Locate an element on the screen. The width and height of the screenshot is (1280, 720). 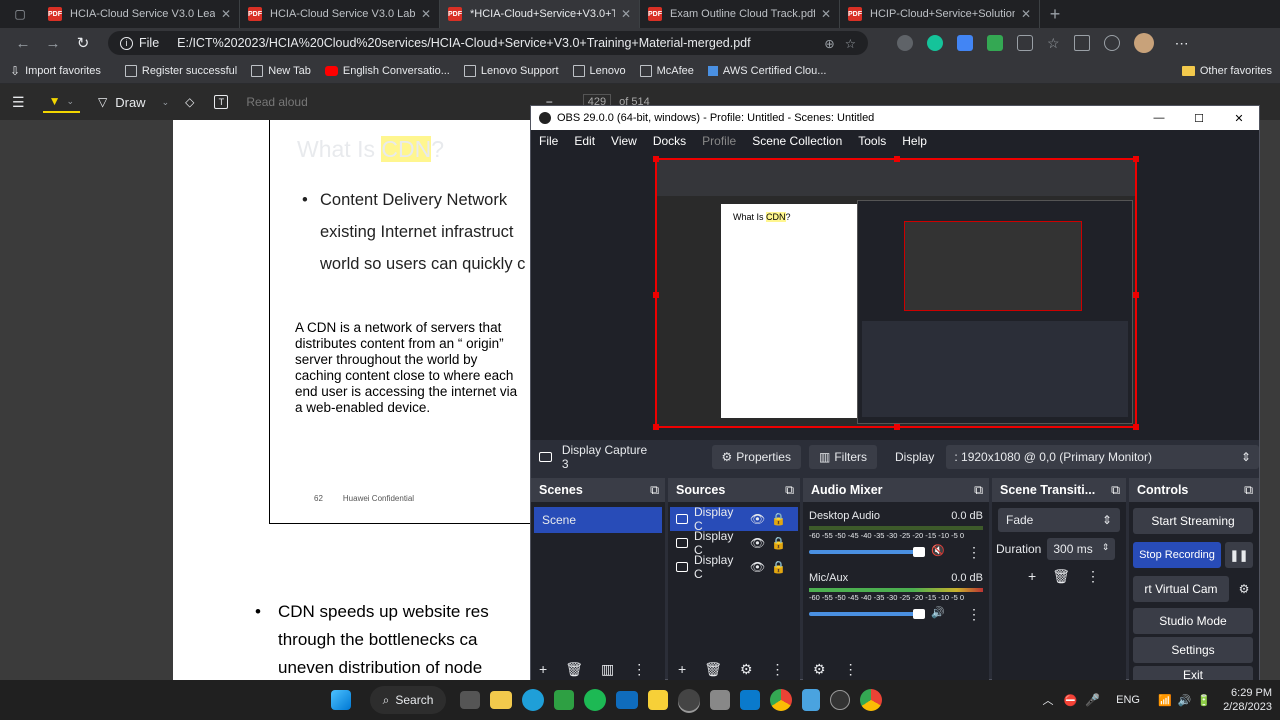
virtual-cam-settings: ⚙ is located at coordinates (1244, 589).